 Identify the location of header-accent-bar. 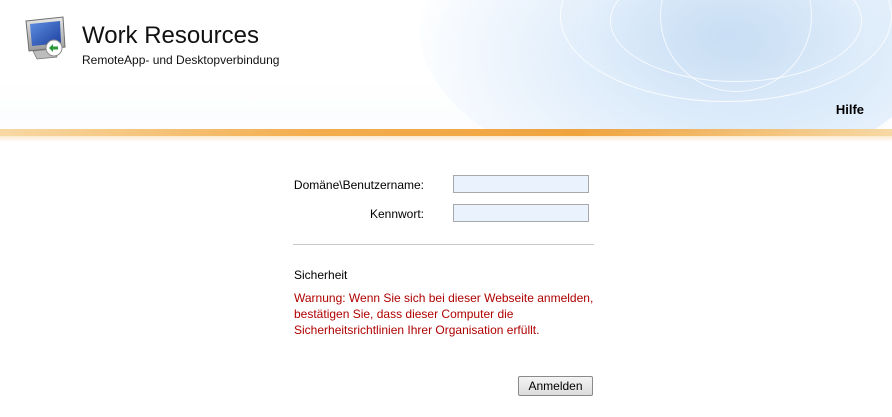
(446, 132).